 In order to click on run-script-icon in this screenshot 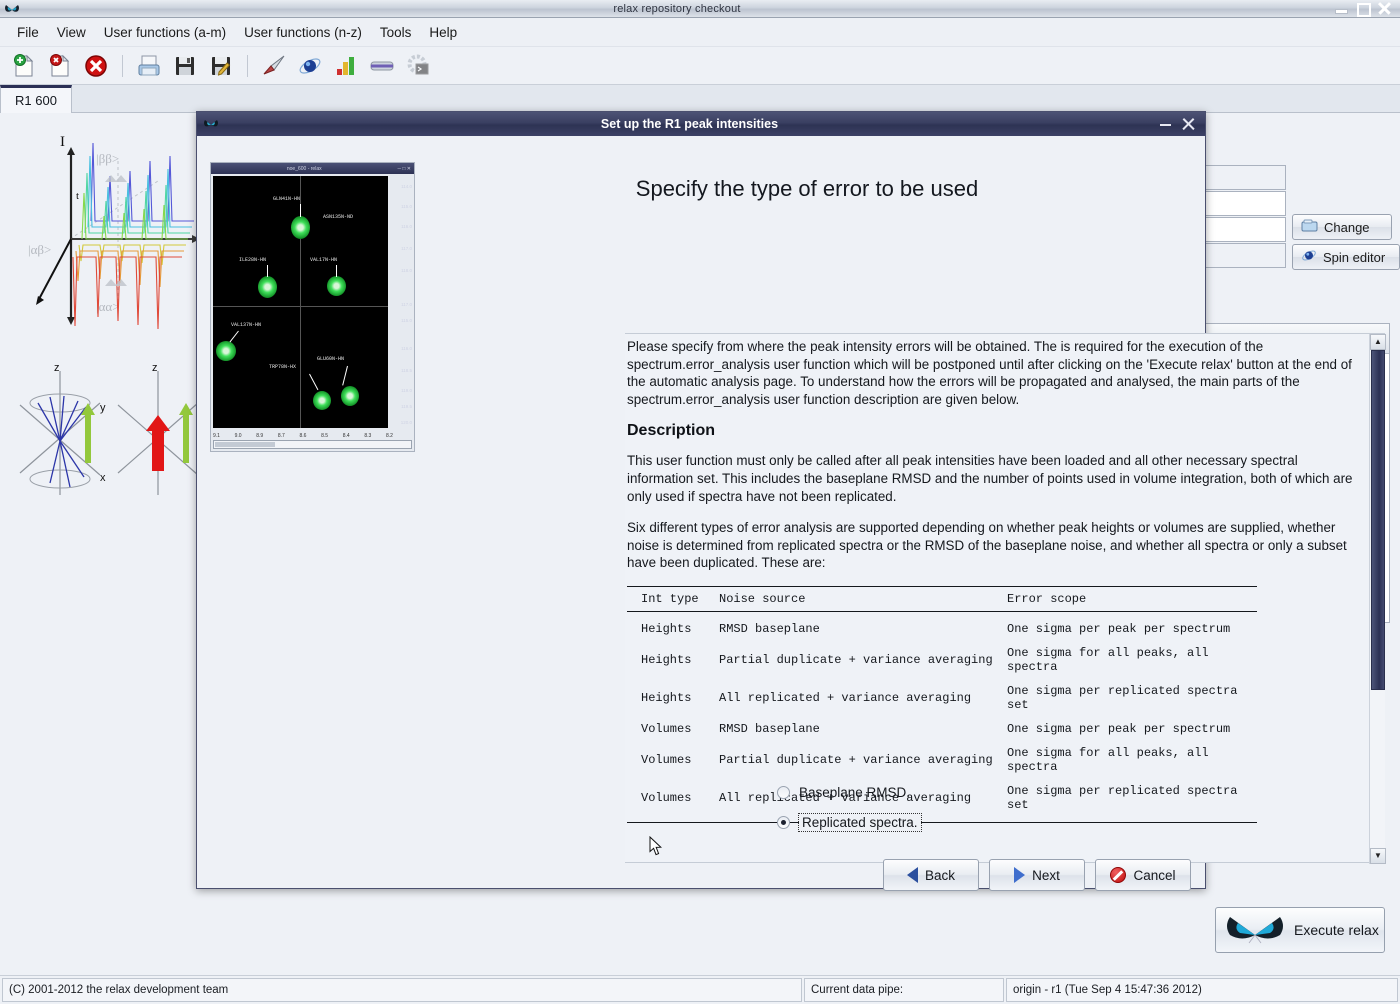, I will do `click(274, 66)`.